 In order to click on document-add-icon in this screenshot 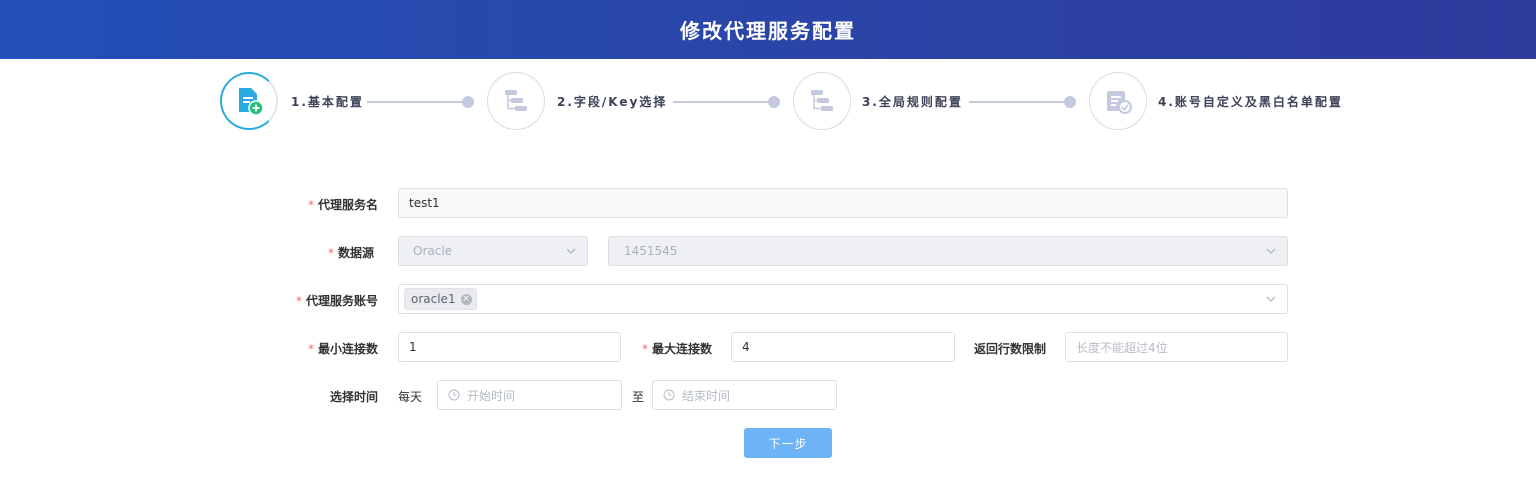, I will do `click(251, 102)`.